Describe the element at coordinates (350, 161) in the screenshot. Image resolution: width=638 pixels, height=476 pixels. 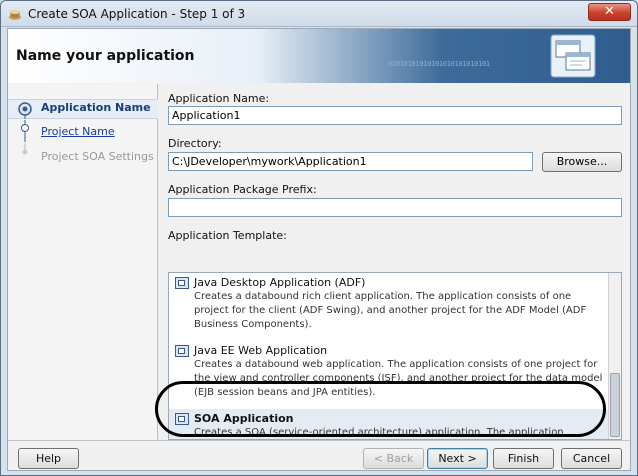
I see `directory-field: C:\JDeveloper\mywork\Application1` at that location.